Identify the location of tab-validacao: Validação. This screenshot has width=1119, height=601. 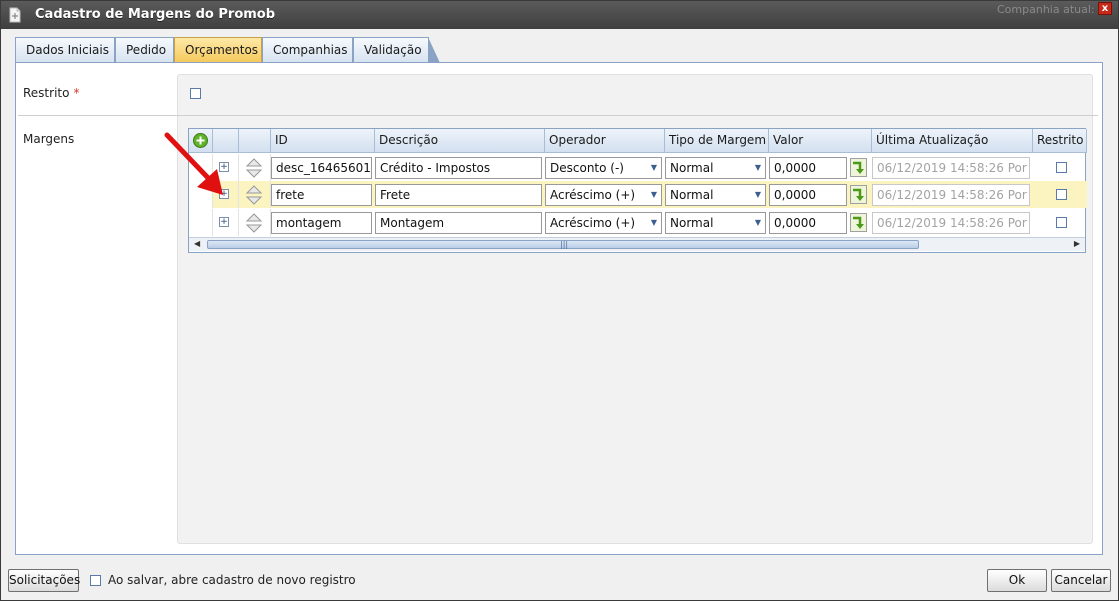
(396, 50).